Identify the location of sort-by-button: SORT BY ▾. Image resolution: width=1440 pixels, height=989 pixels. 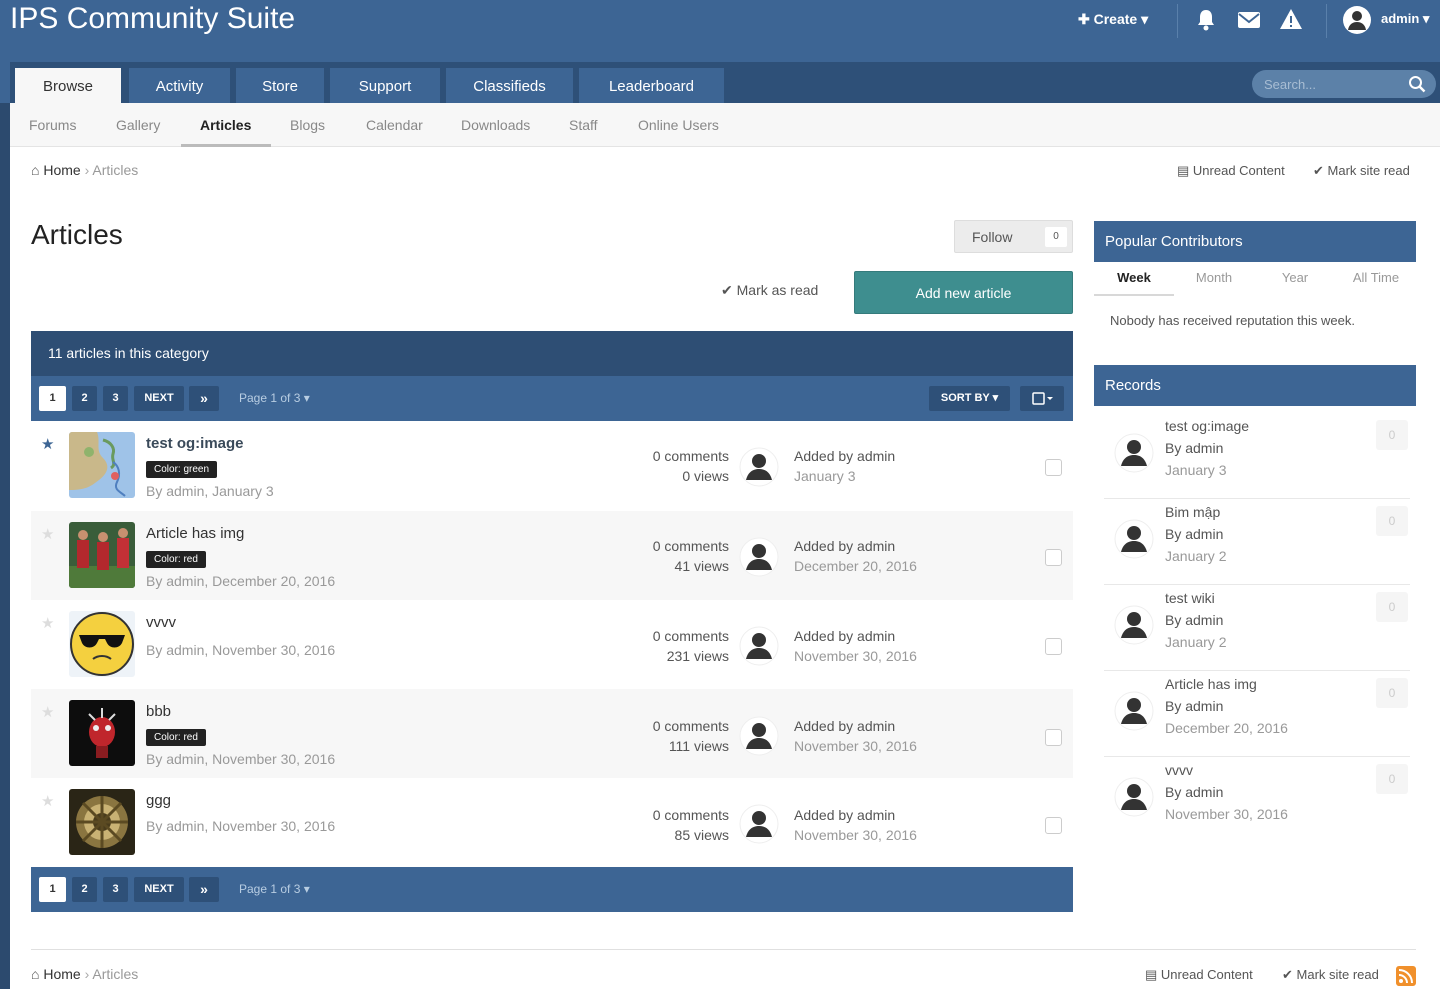
(969, 398).